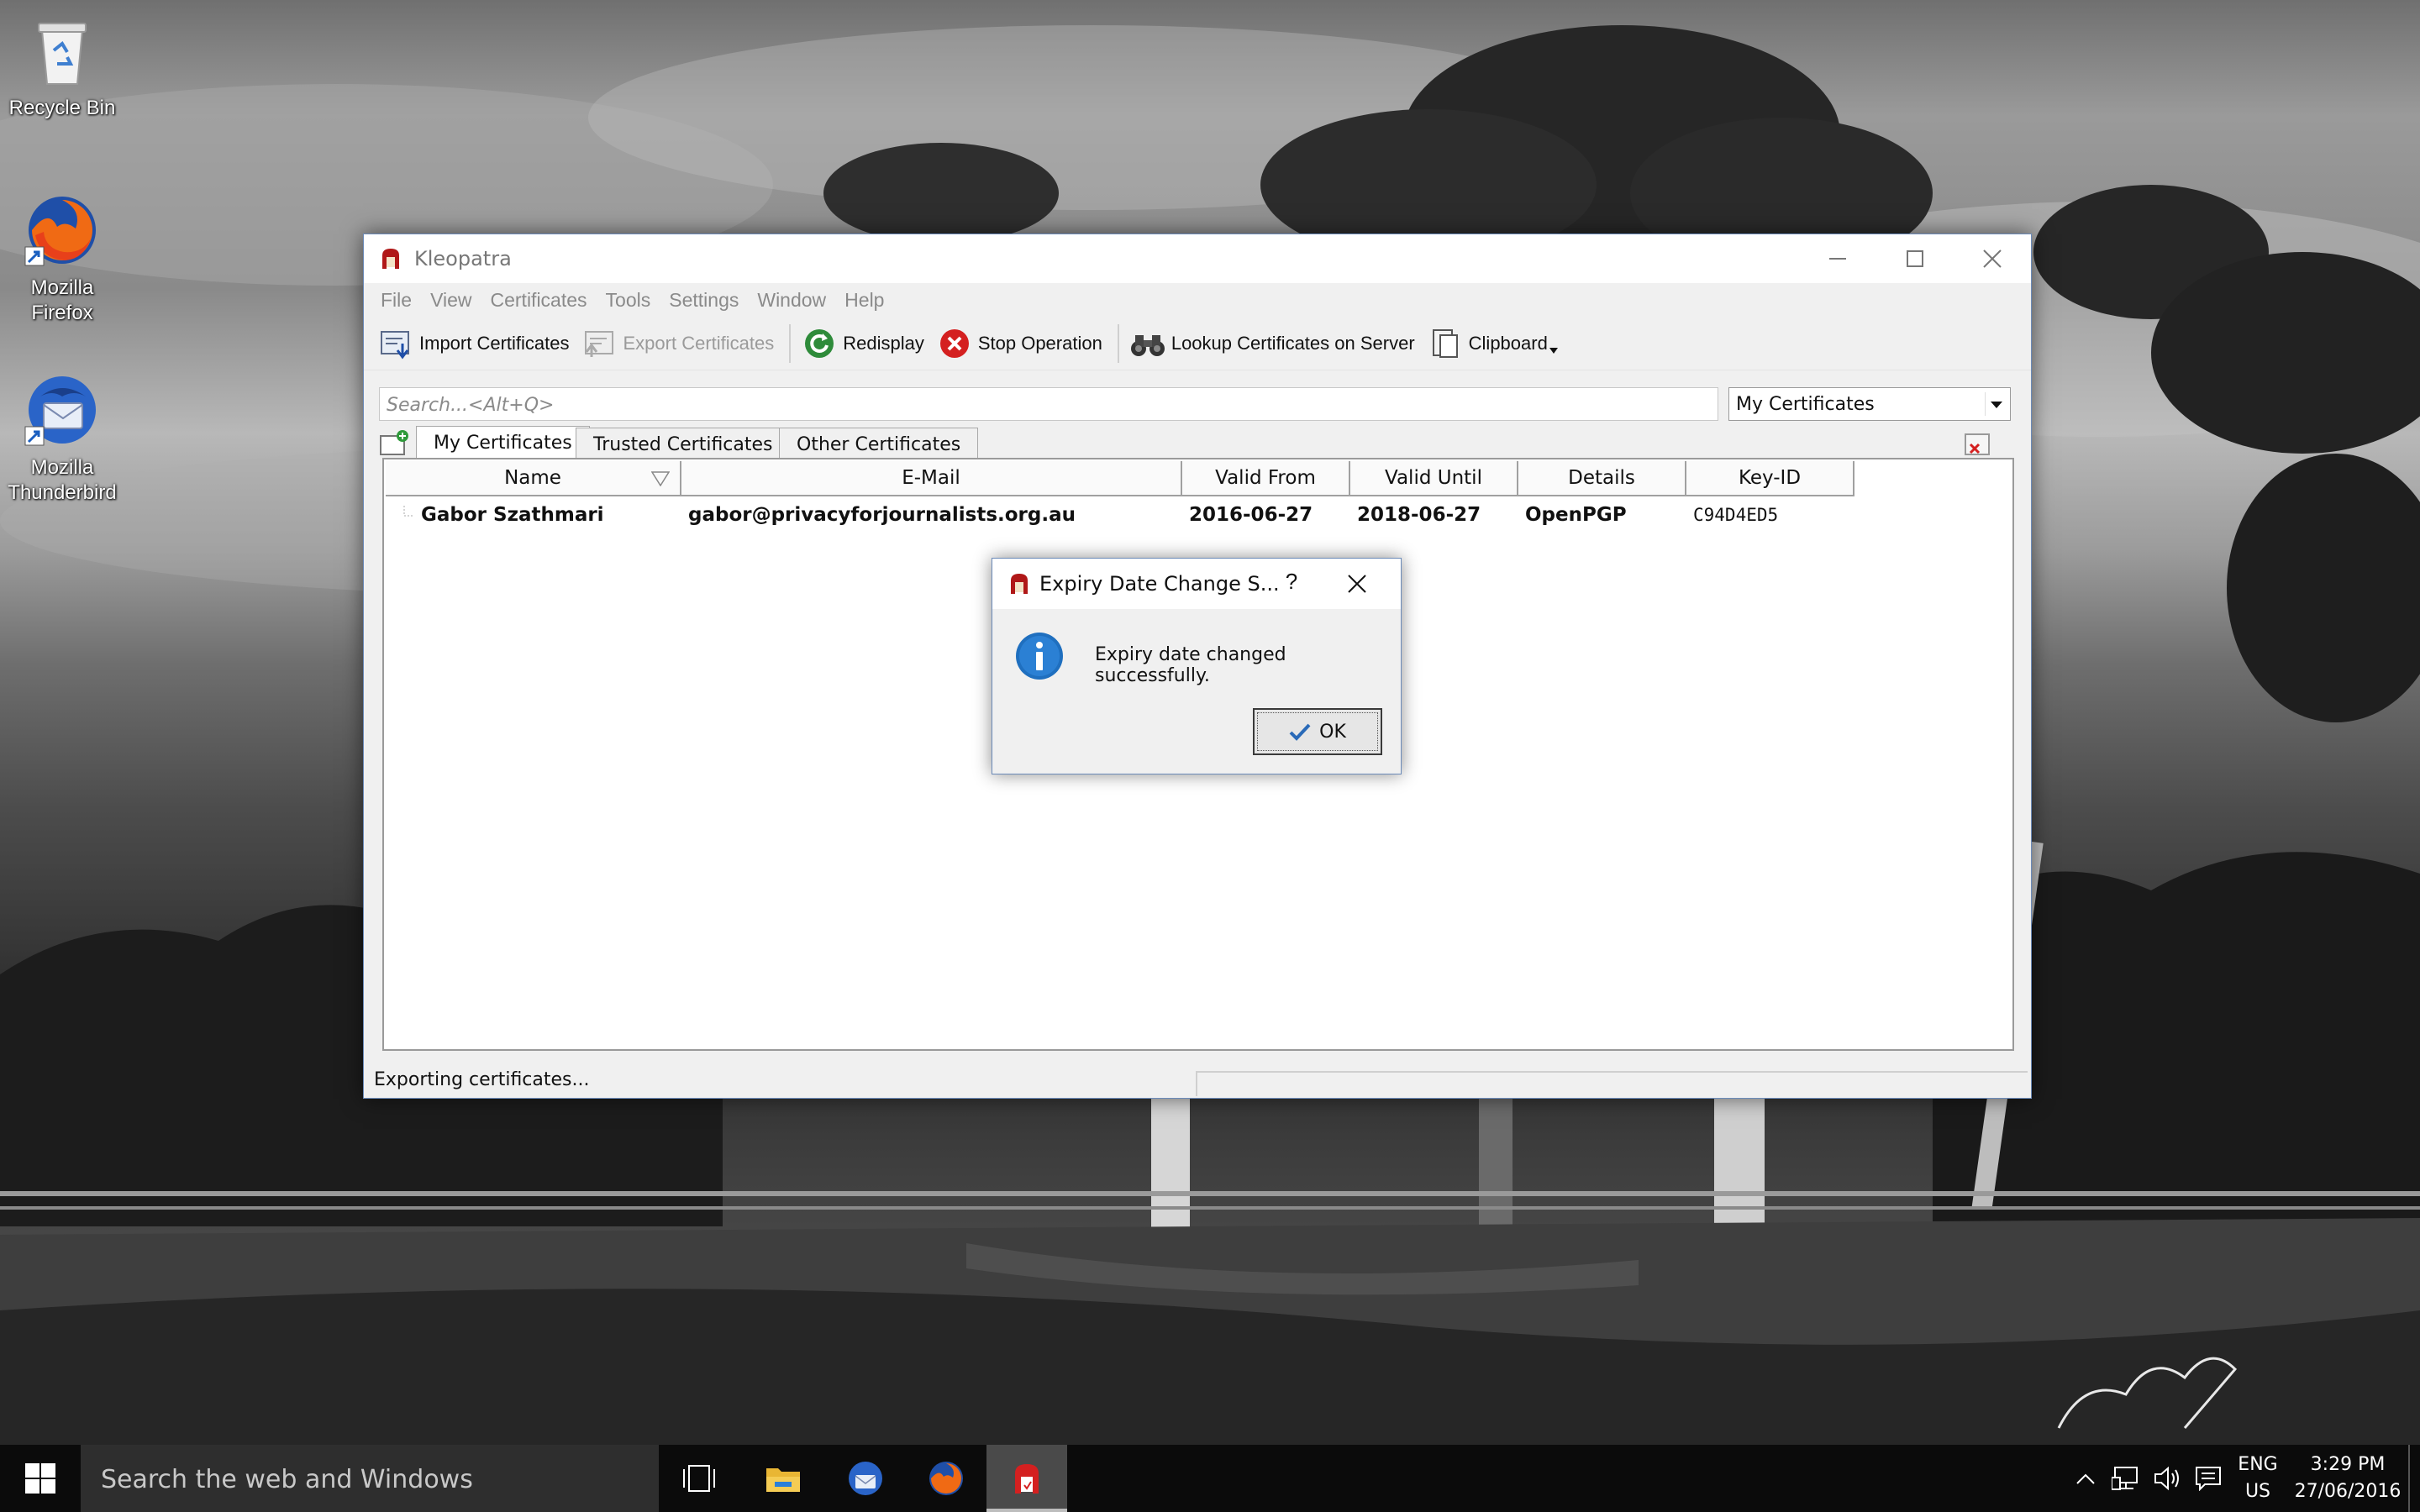 Image resolution: width=2420 pixels, height=1512 pixels. What do you see at coordinates (793, 300) in the screenshot?
I see `menu-window: Window` at bounding box center [793, 300].